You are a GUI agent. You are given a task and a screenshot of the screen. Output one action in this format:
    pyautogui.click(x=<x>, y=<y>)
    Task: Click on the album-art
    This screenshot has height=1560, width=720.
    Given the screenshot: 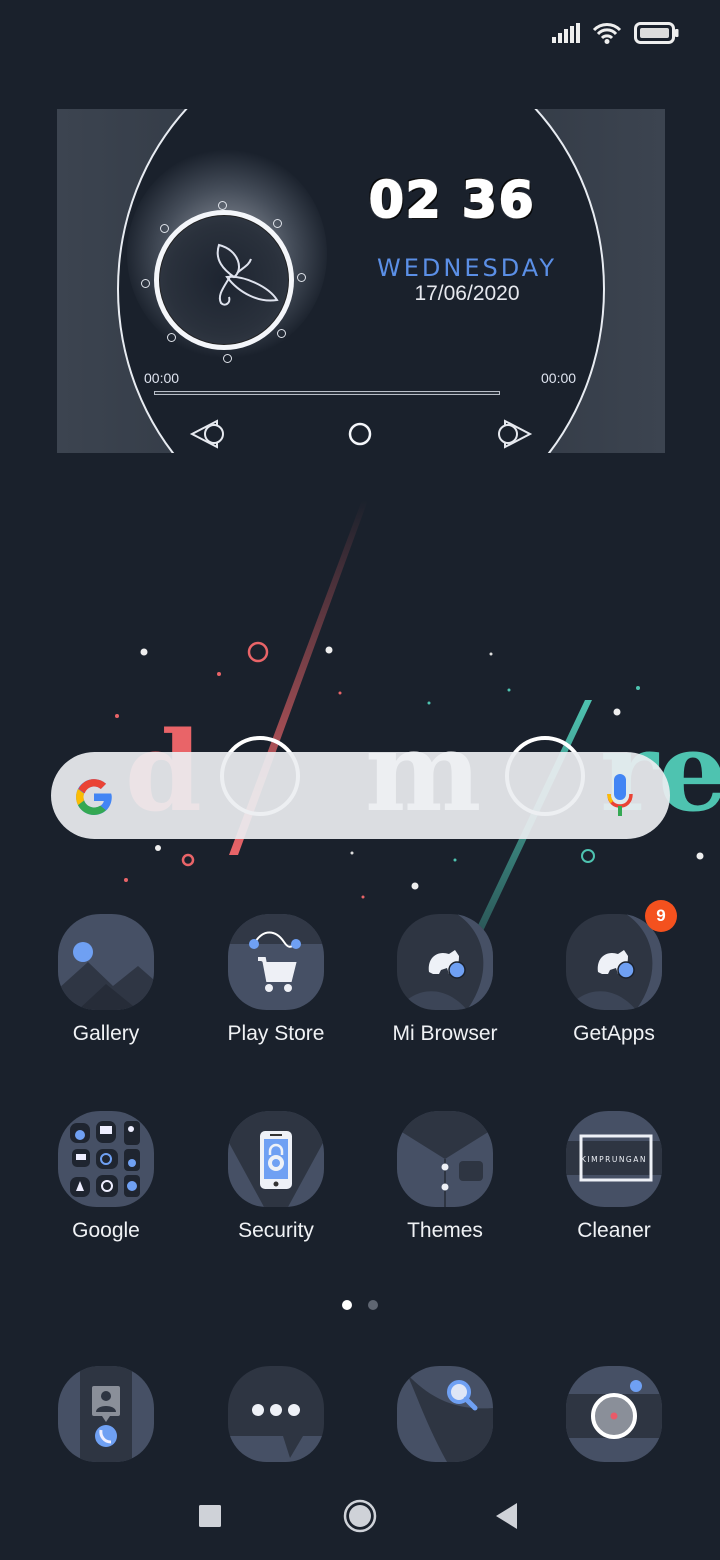 What is the action you would take?
    pyautogui.click(x=224, y=280)
    